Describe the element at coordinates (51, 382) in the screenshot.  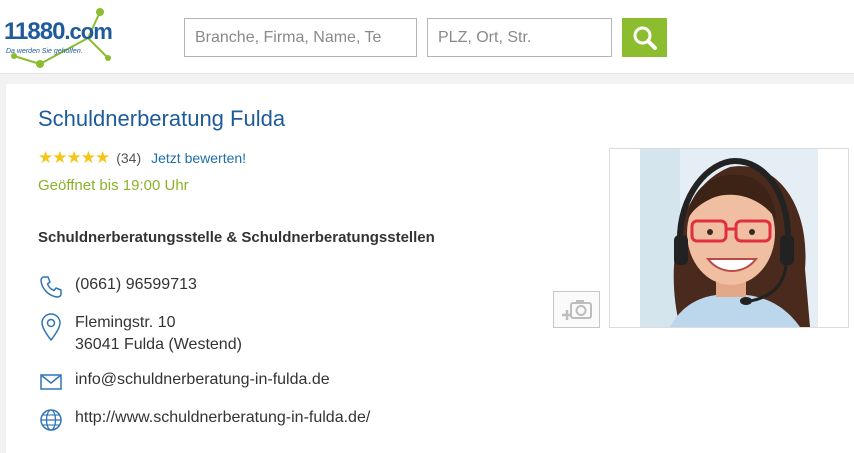
I see `envelope-icon` at that location.